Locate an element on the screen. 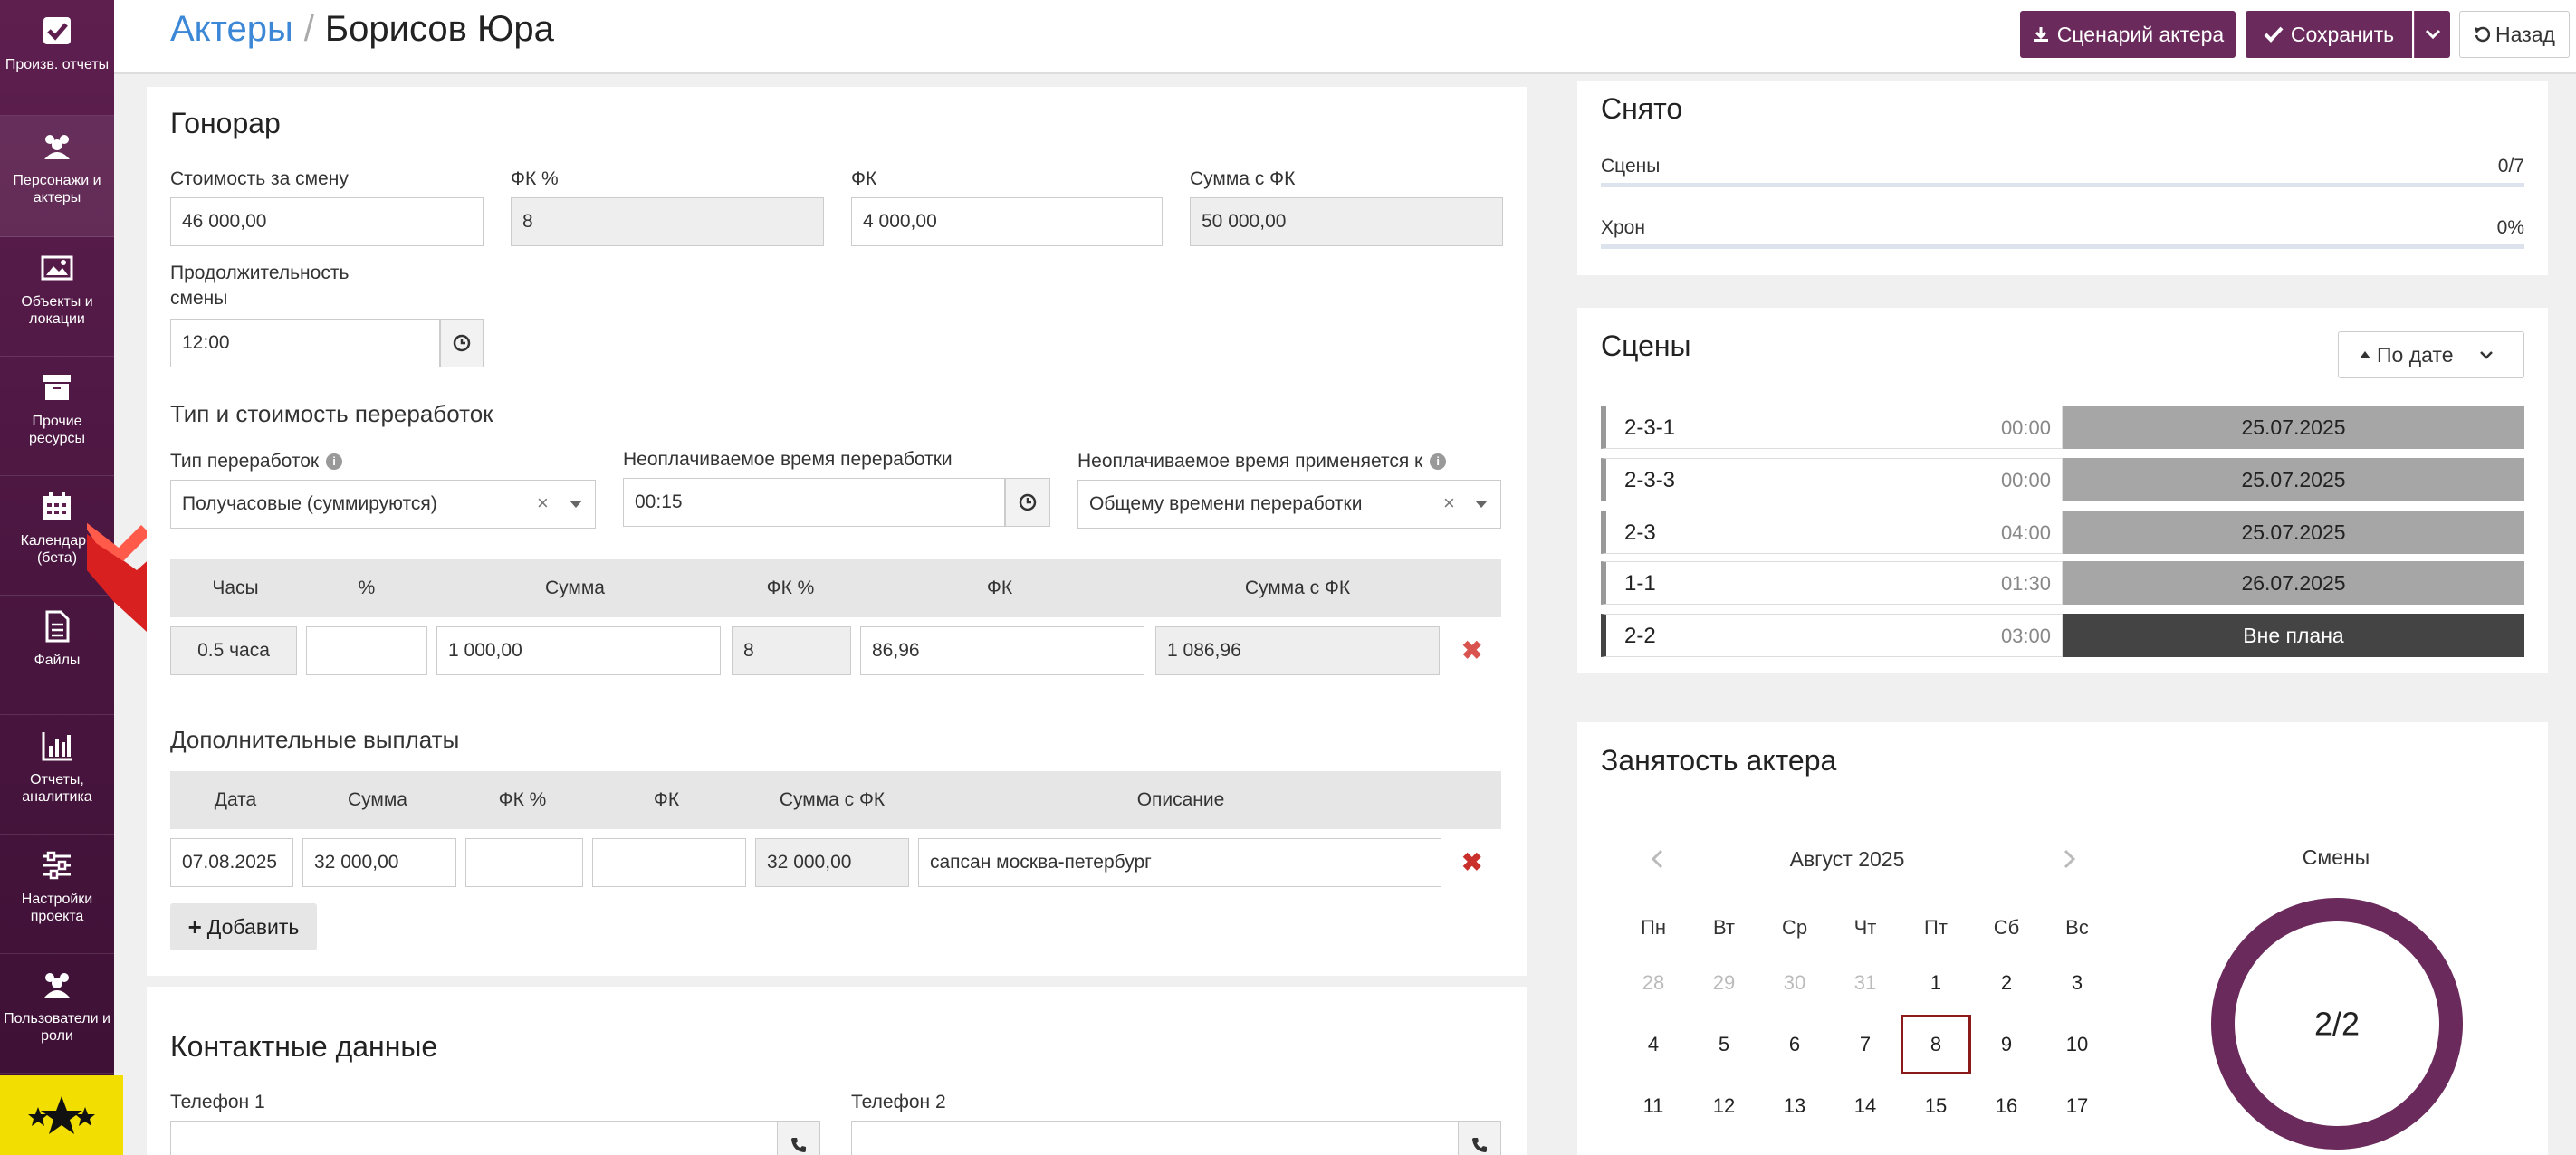  calendar-day: 29 is located at coordinates (1724, 983).